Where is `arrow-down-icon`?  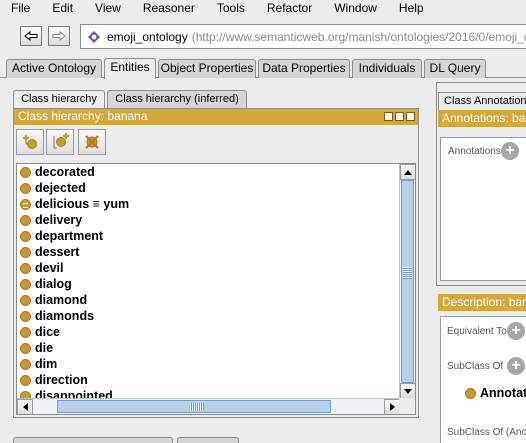
arrow-down-icon is located at coordinates (408, 391).